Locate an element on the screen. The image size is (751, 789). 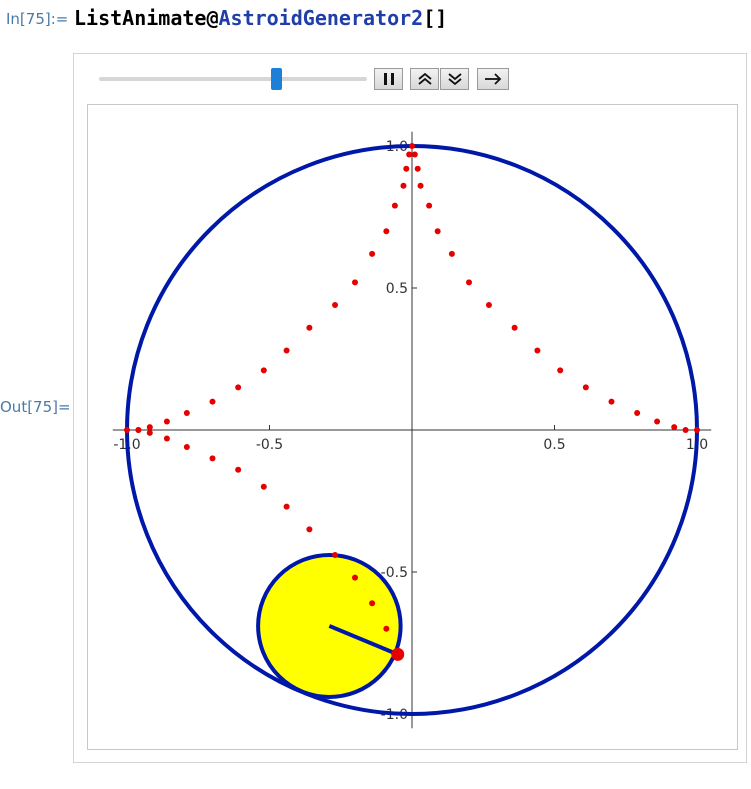
x-tick-label: -0.5 is located at coordinates (269, 445).